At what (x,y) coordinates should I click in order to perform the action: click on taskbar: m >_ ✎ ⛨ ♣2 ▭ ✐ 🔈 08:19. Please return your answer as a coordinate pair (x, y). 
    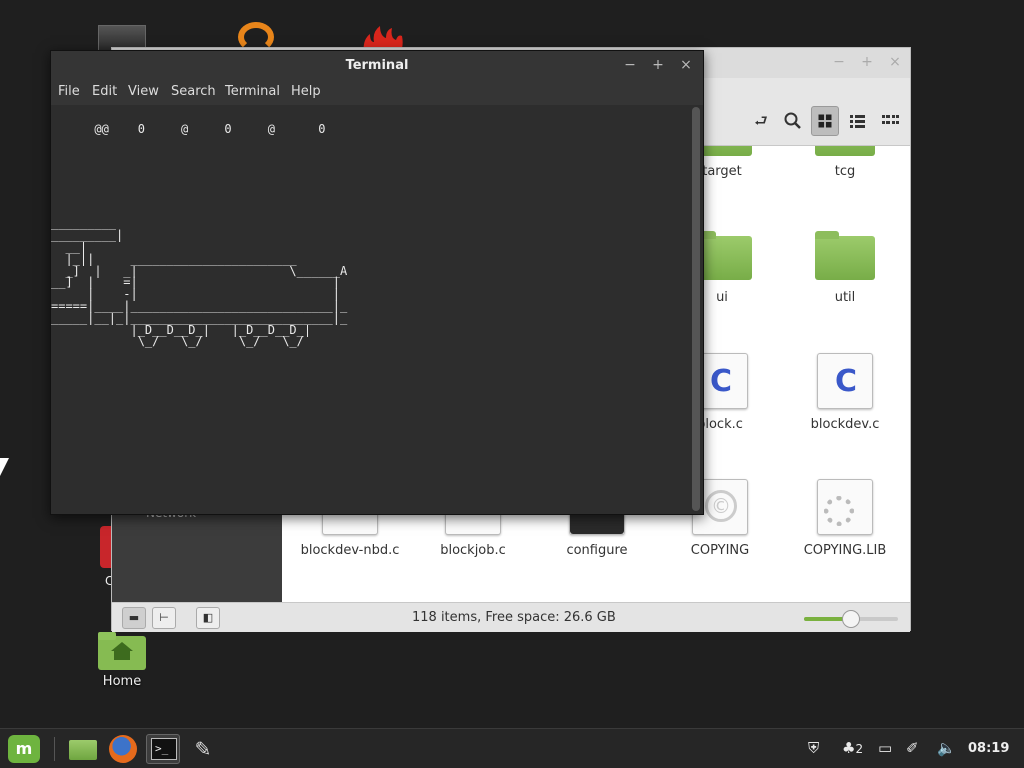
    Looking at the image, I should click on (512, 748).